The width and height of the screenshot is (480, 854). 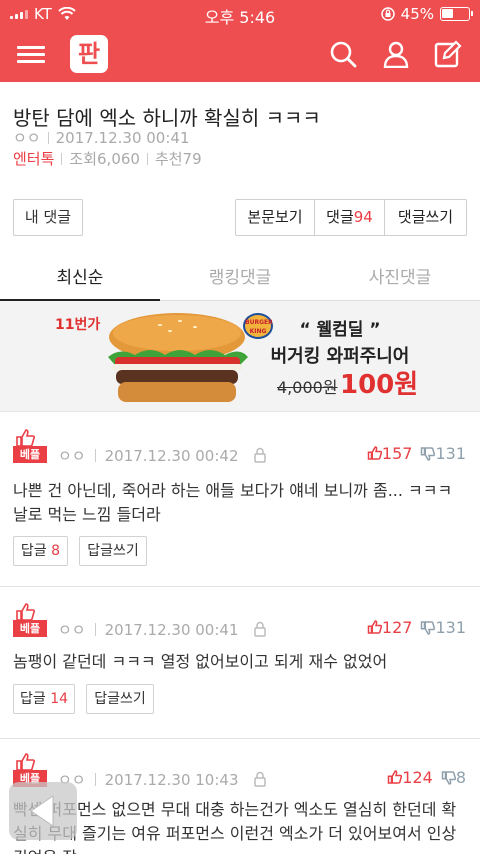 I want to click on status-bar: KT 오후 5:46 45%, so click(x=240, y=14).